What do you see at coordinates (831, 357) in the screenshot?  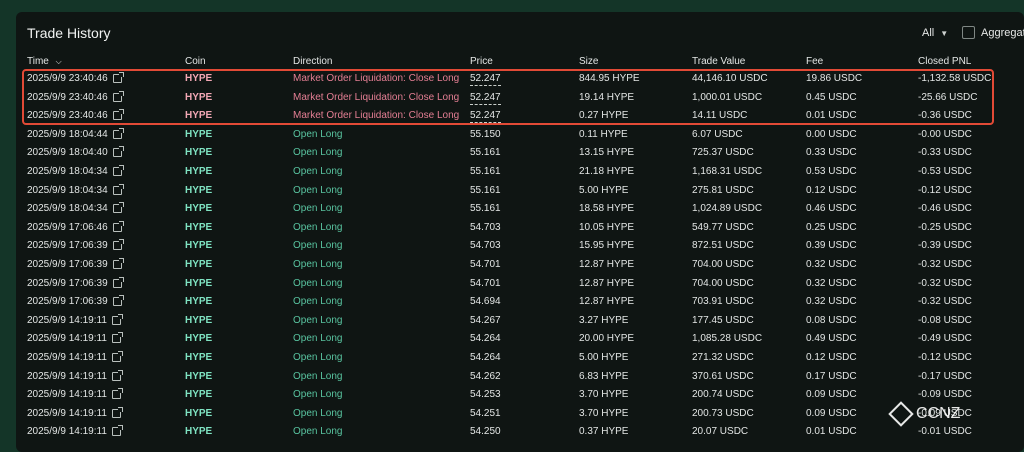 I see `row-fee: 0.12 USDC` at bounding box center [831, 357].